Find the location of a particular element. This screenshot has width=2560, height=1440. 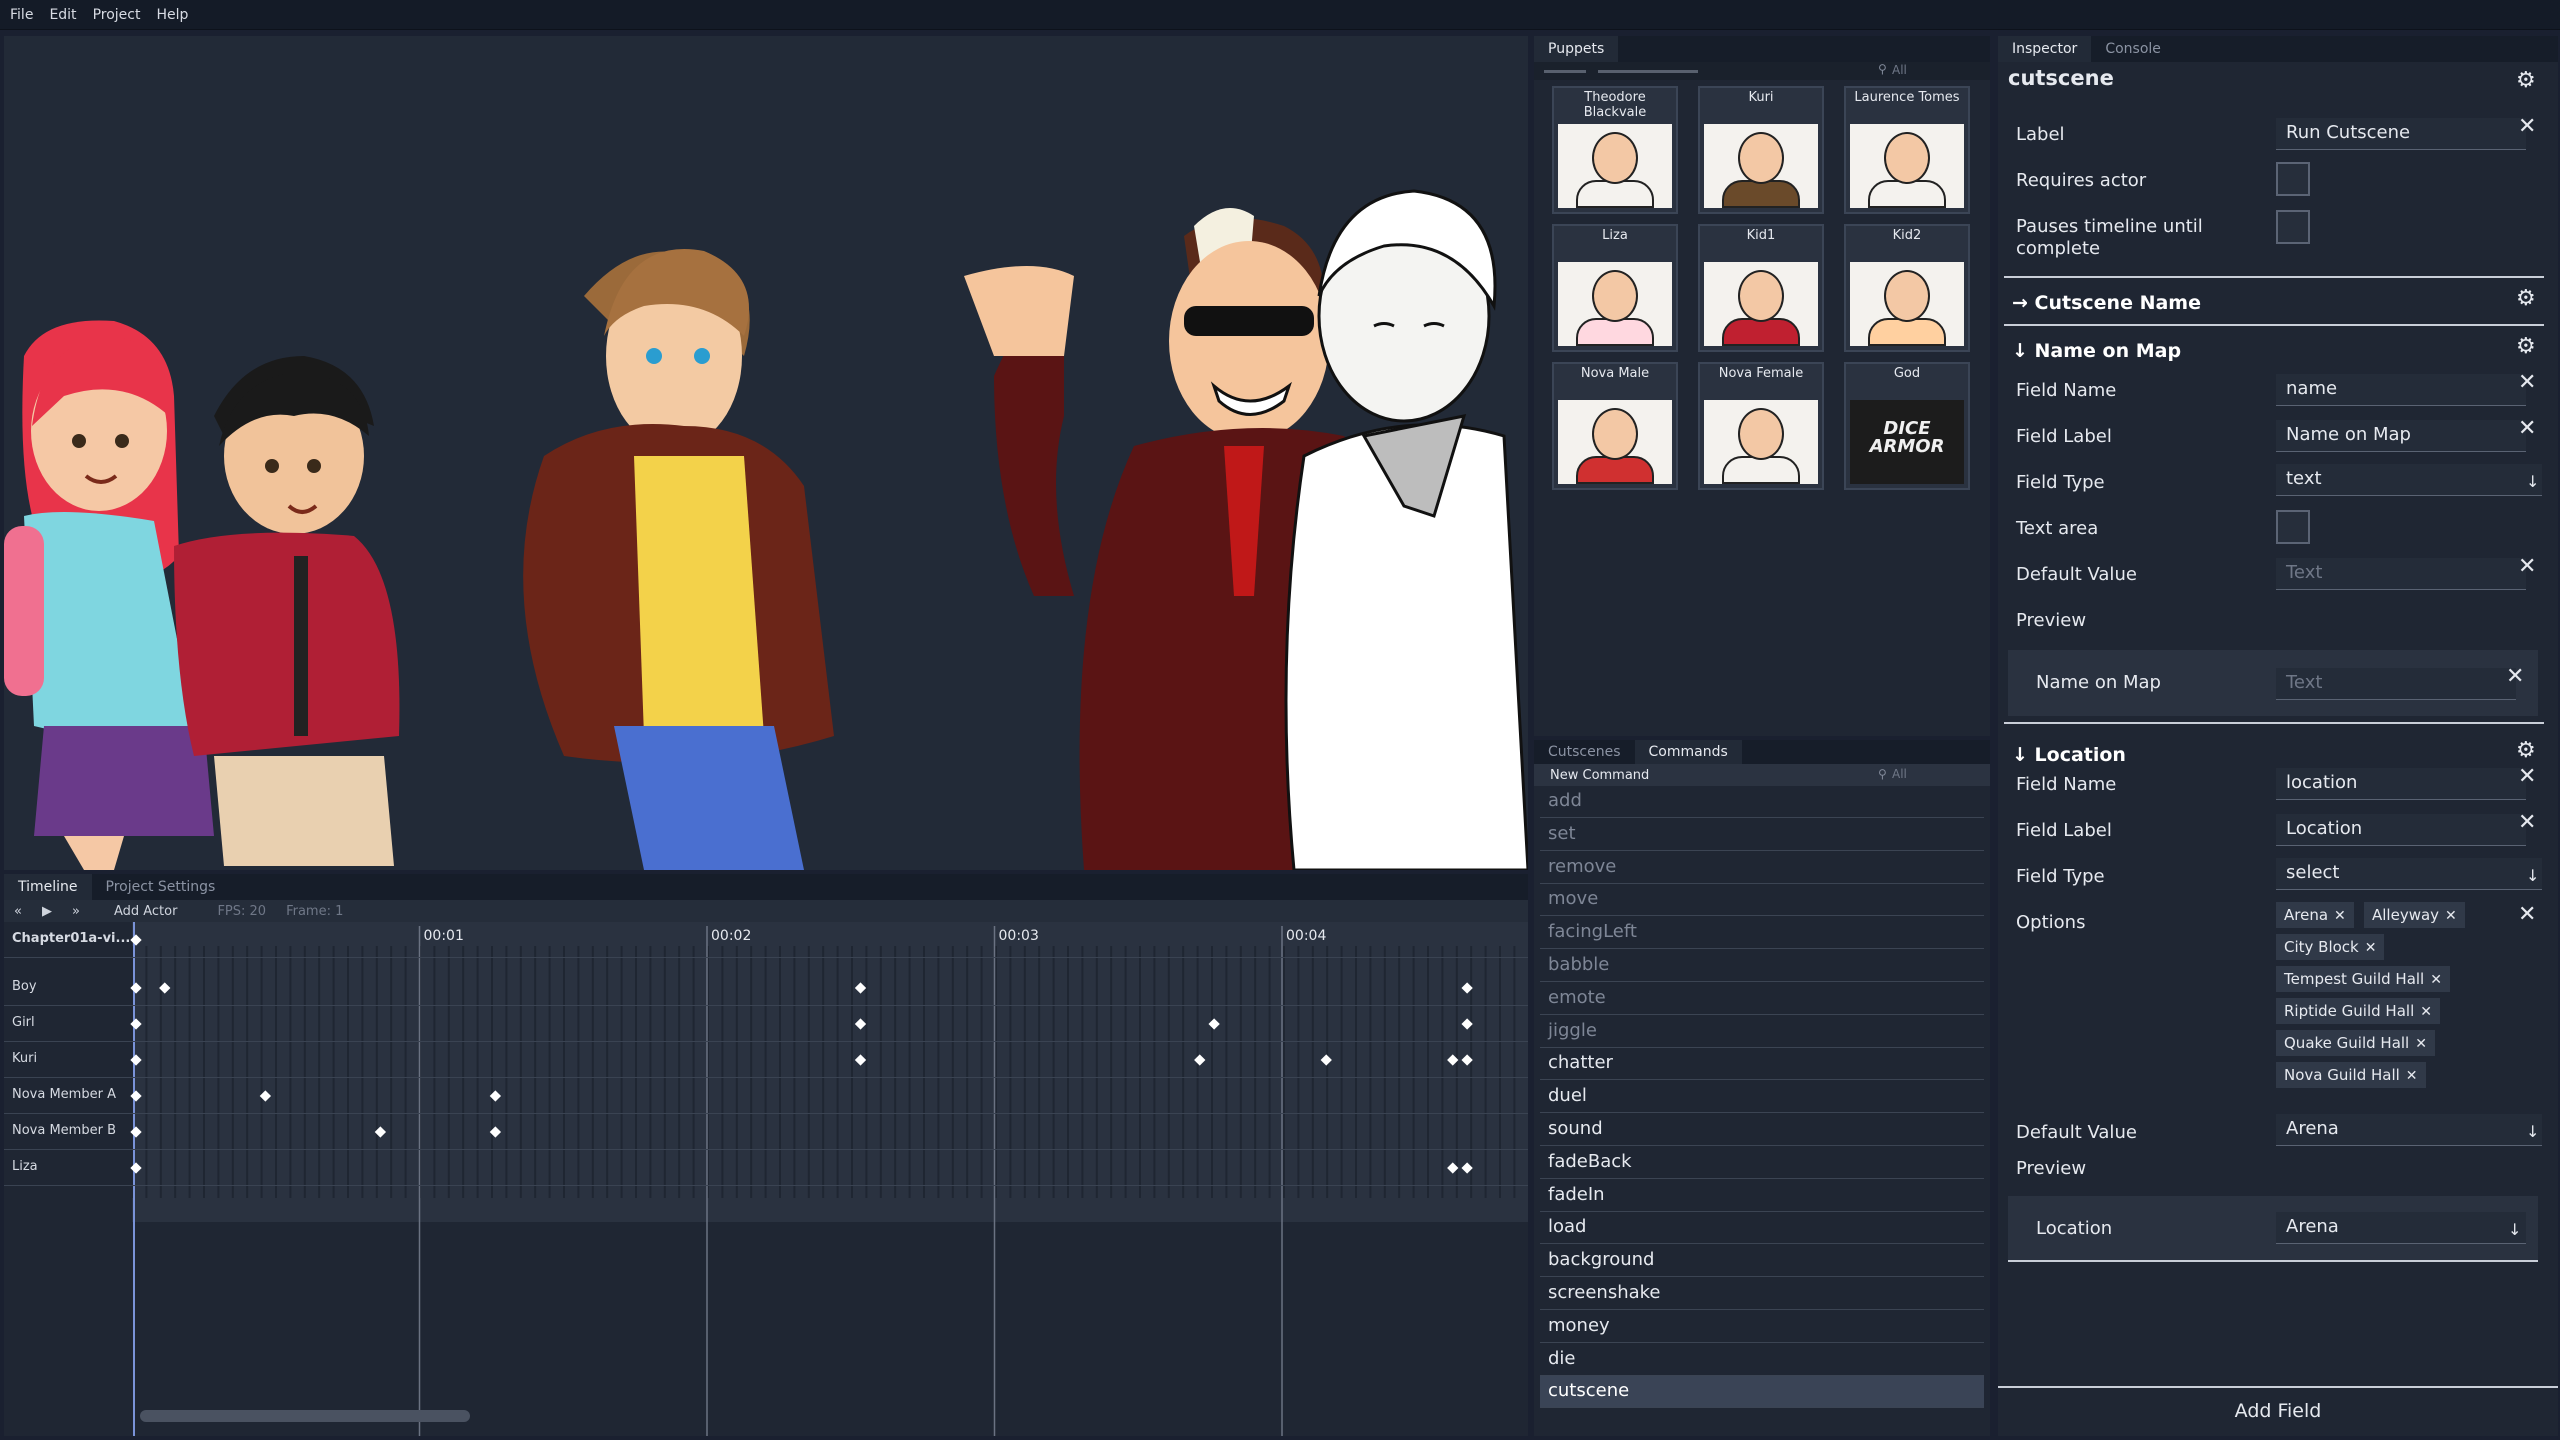

command-item: chatter is located at coordinates (1762, 1064).